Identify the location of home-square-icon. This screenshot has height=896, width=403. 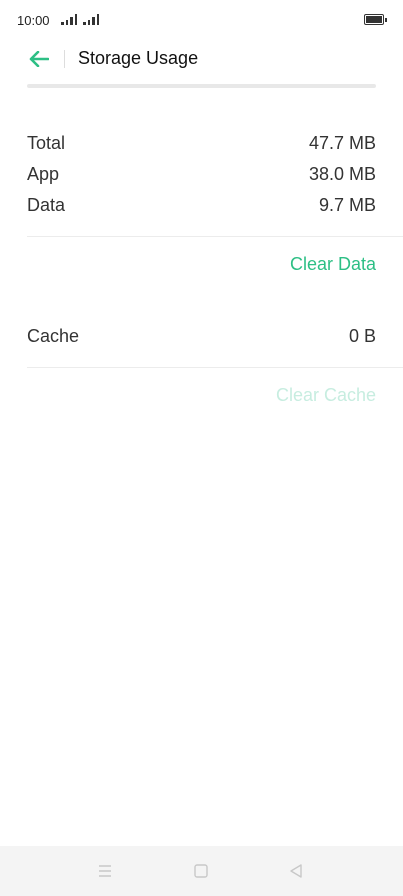
(201, 871).